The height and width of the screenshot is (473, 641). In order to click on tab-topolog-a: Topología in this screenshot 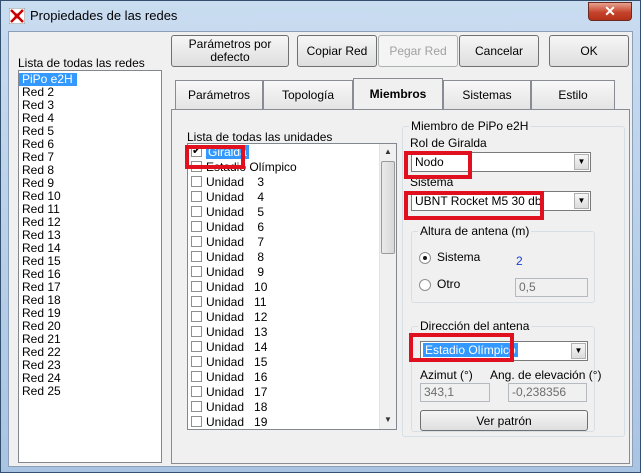, I will do `click(308, 94)`.